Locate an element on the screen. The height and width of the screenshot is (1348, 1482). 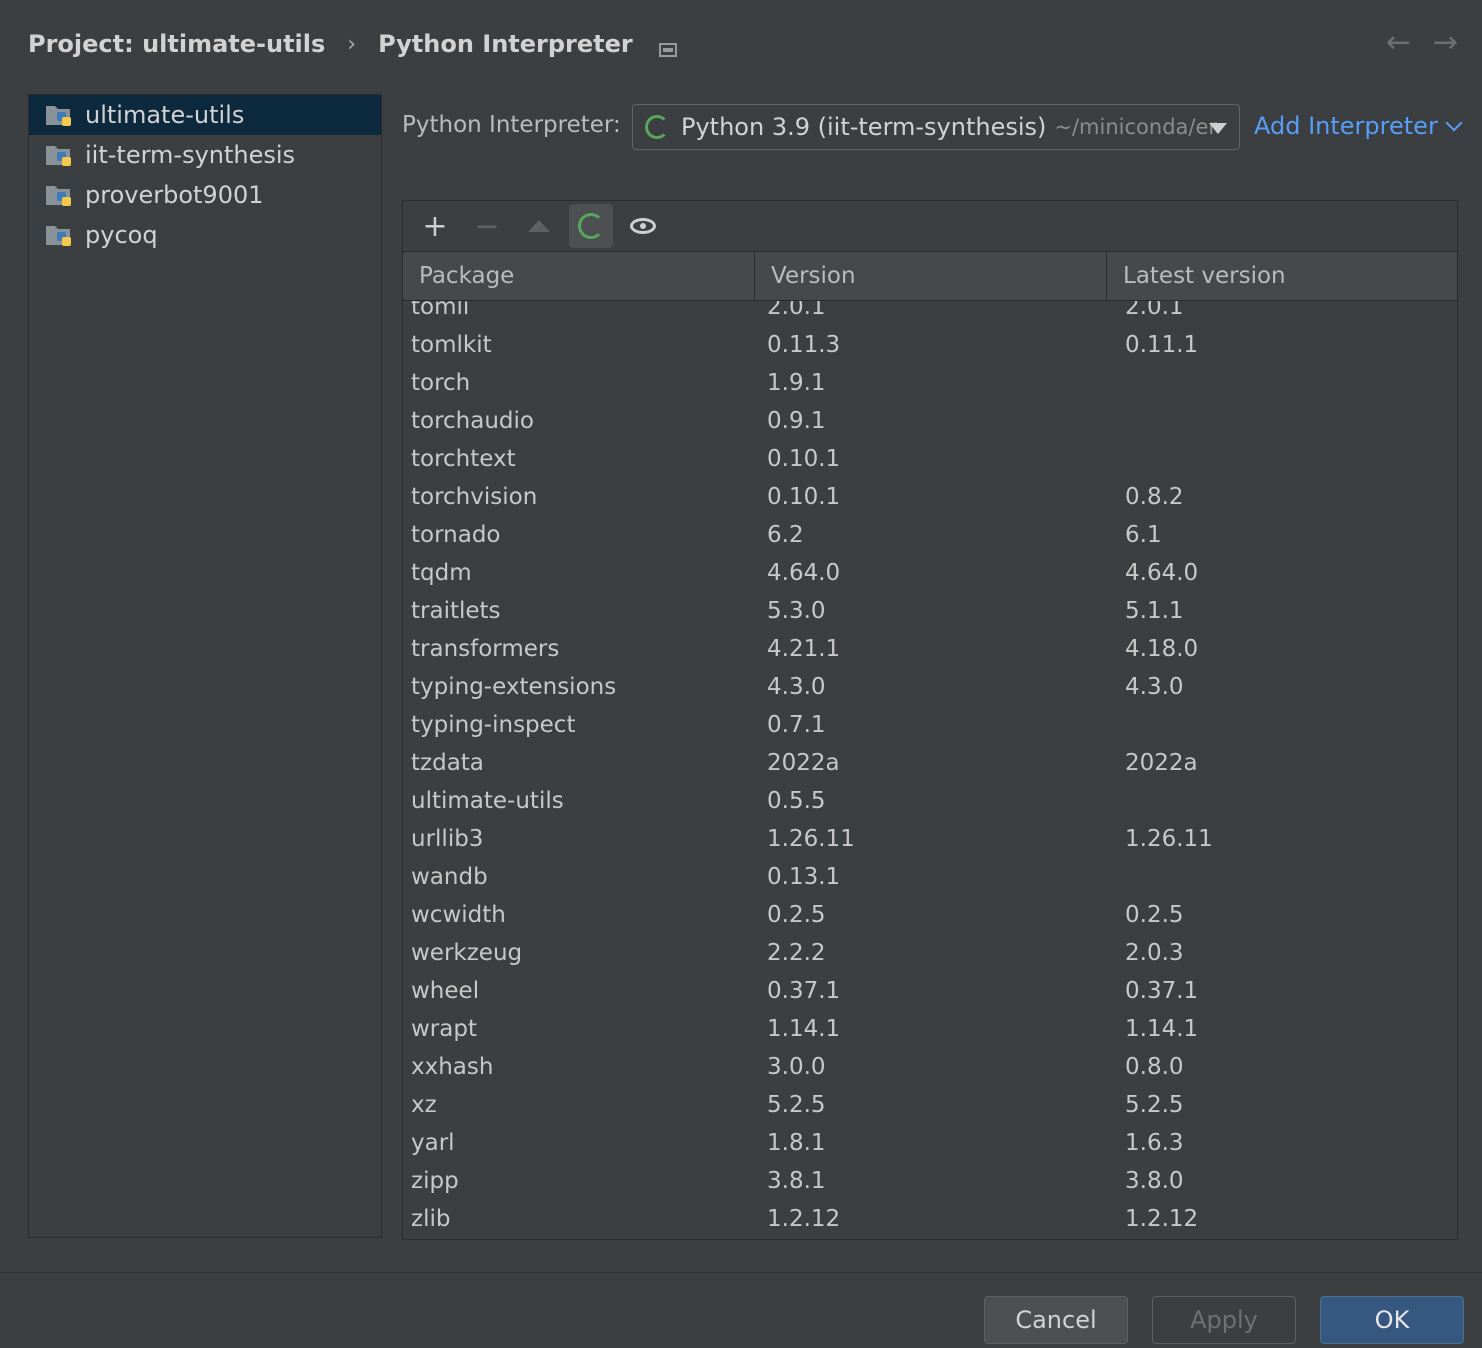
latest-version-cell: 0.37.1 is located at coordinates (1162, 991).